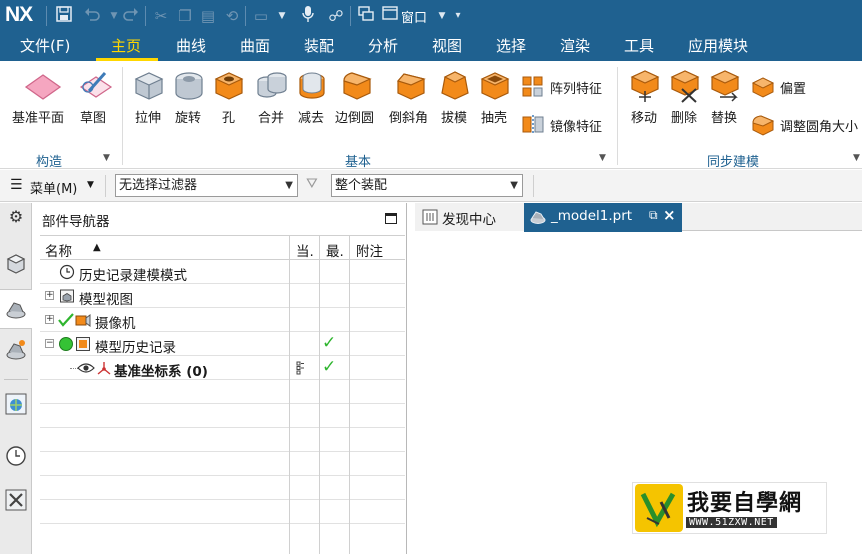 This screenshot has height=554, width=862. Describe the element at coordinates (96, 85) in the screenshot. I see `sketch-icon` at that location.